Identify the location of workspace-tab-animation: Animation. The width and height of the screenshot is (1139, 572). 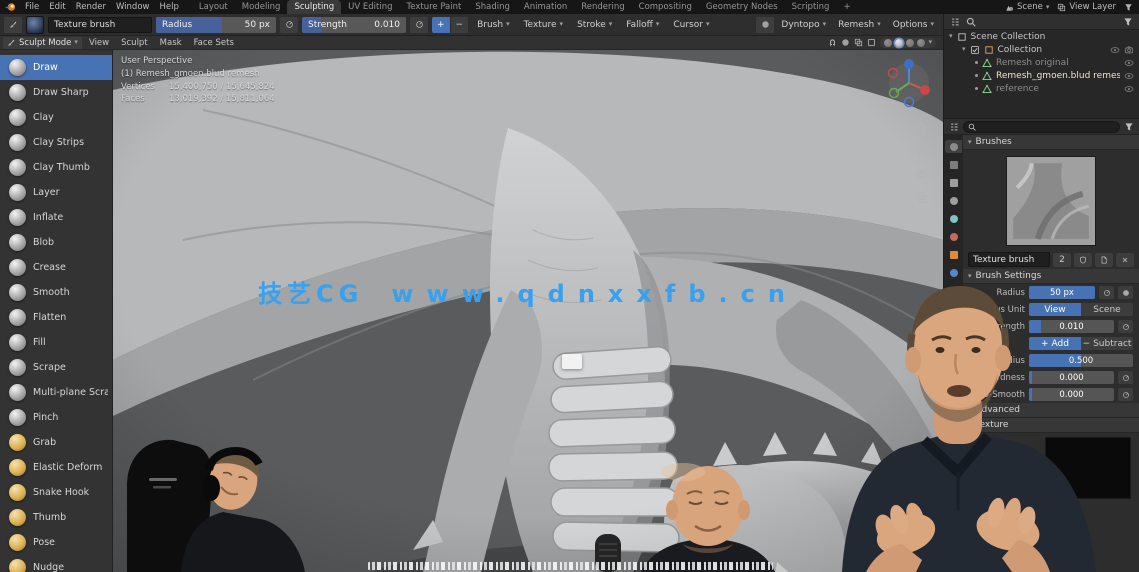
(545, 7).